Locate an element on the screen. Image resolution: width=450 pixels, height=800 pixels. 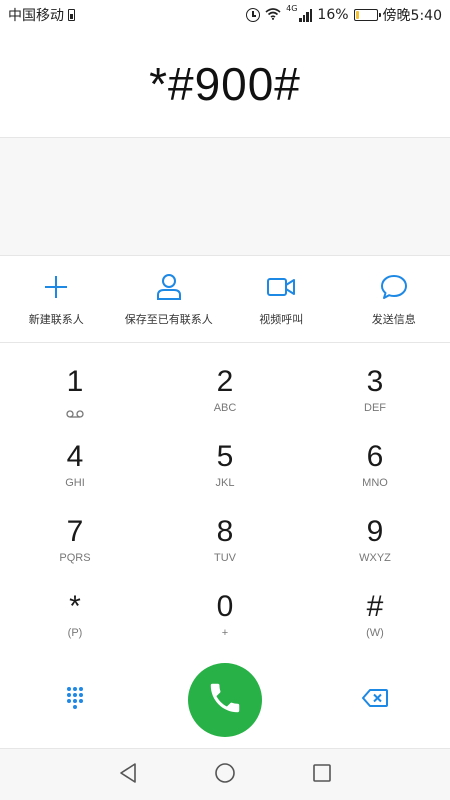
key-3: 3 DEF is located at coordinates (375, 395).